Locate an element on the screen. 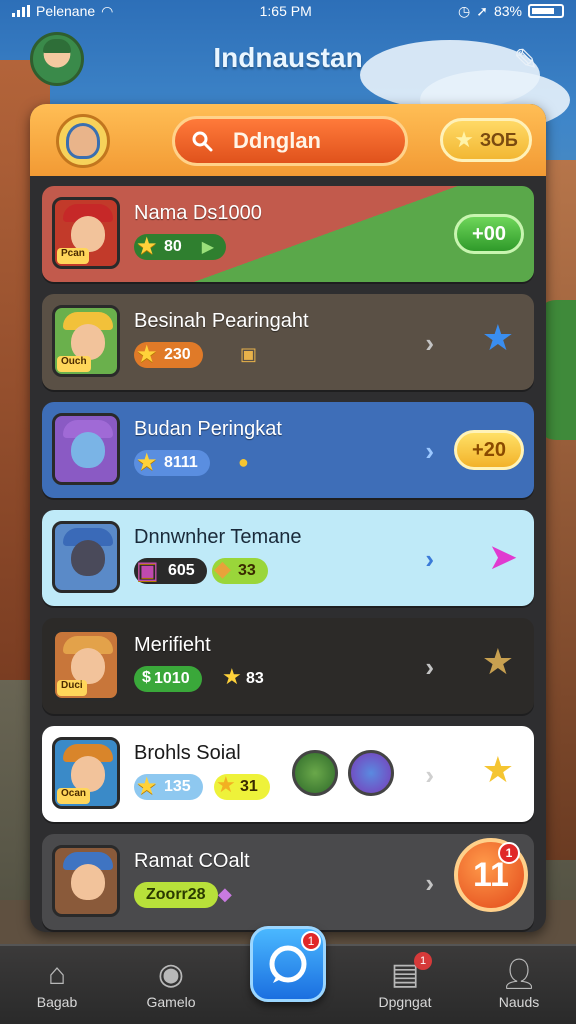 Image resolution: width=576 pixels, height=1024 pixels. stat-value: 605 is located at coordinates (181, 570).